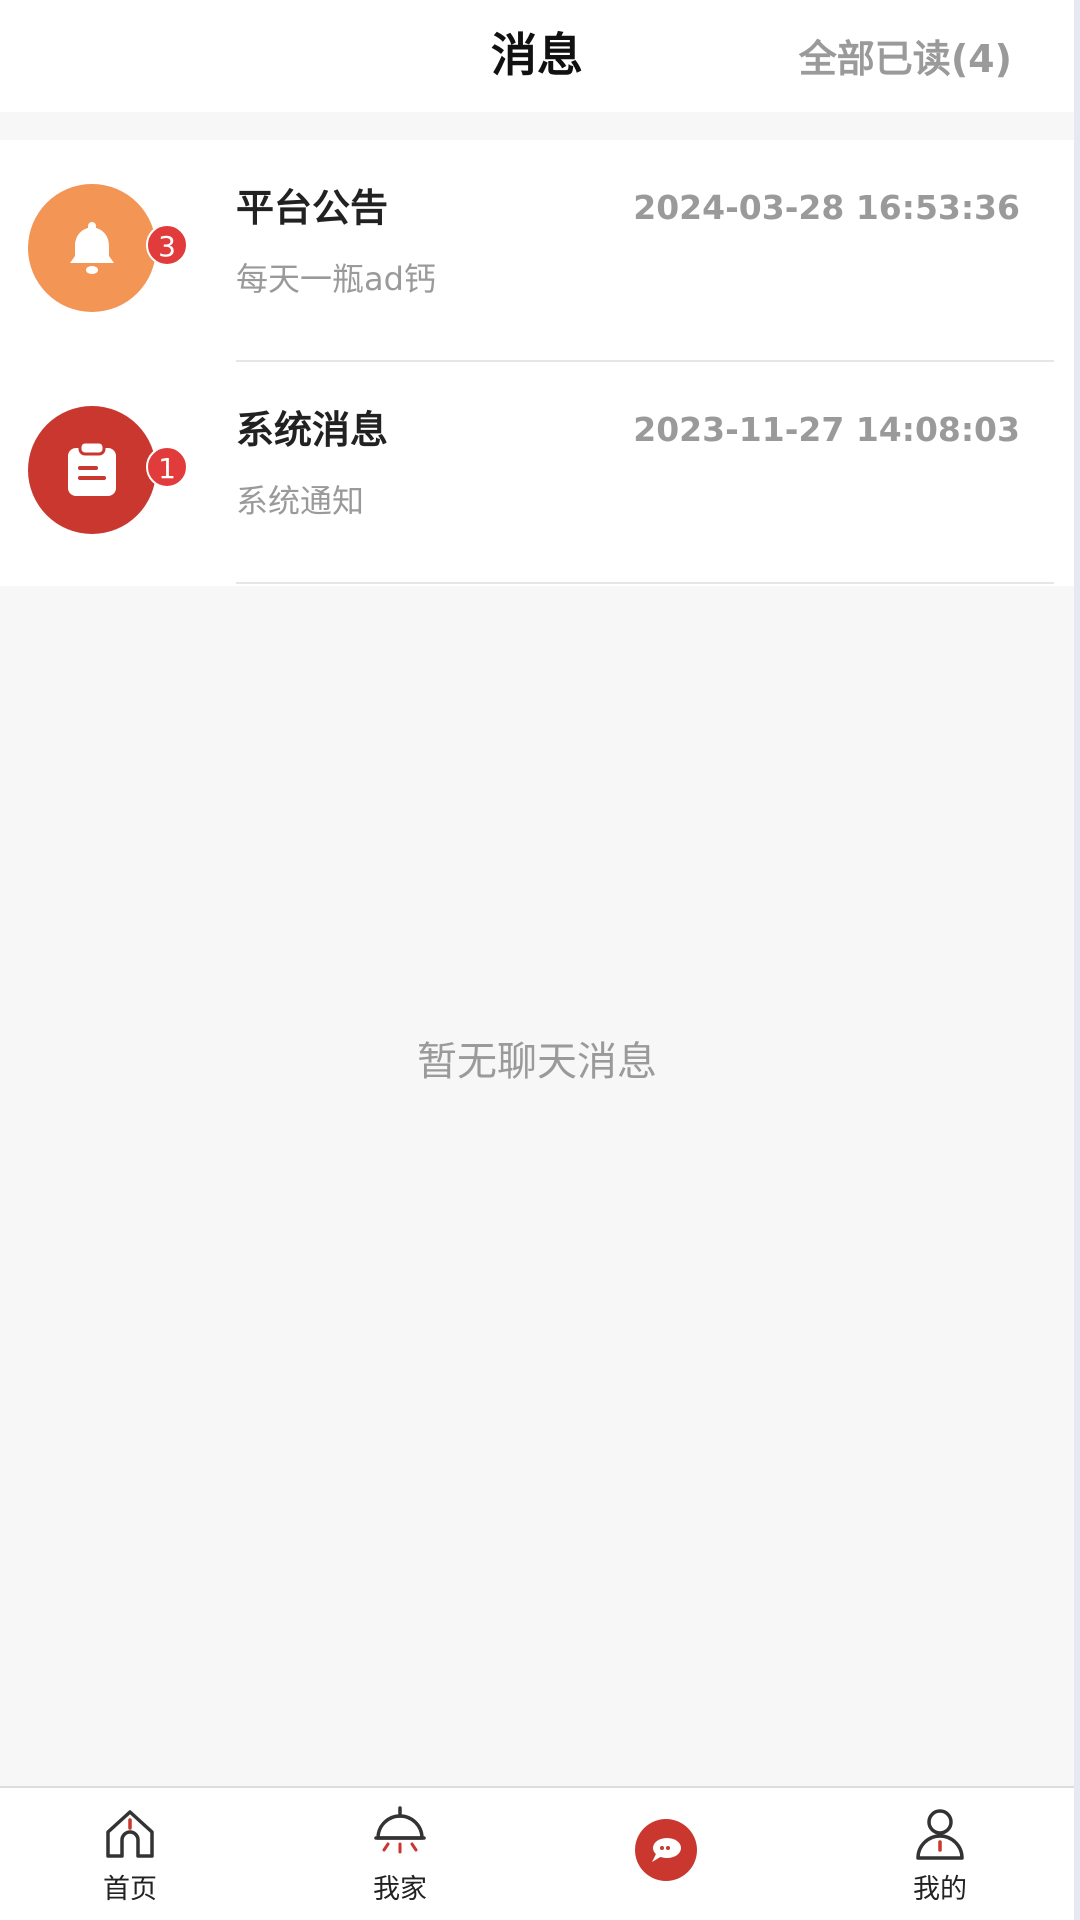 This screenshot has width=1080, height=1920. Describe the element at coordinates (670, 1890) in the screenshot. I see `tab-label` at that location.